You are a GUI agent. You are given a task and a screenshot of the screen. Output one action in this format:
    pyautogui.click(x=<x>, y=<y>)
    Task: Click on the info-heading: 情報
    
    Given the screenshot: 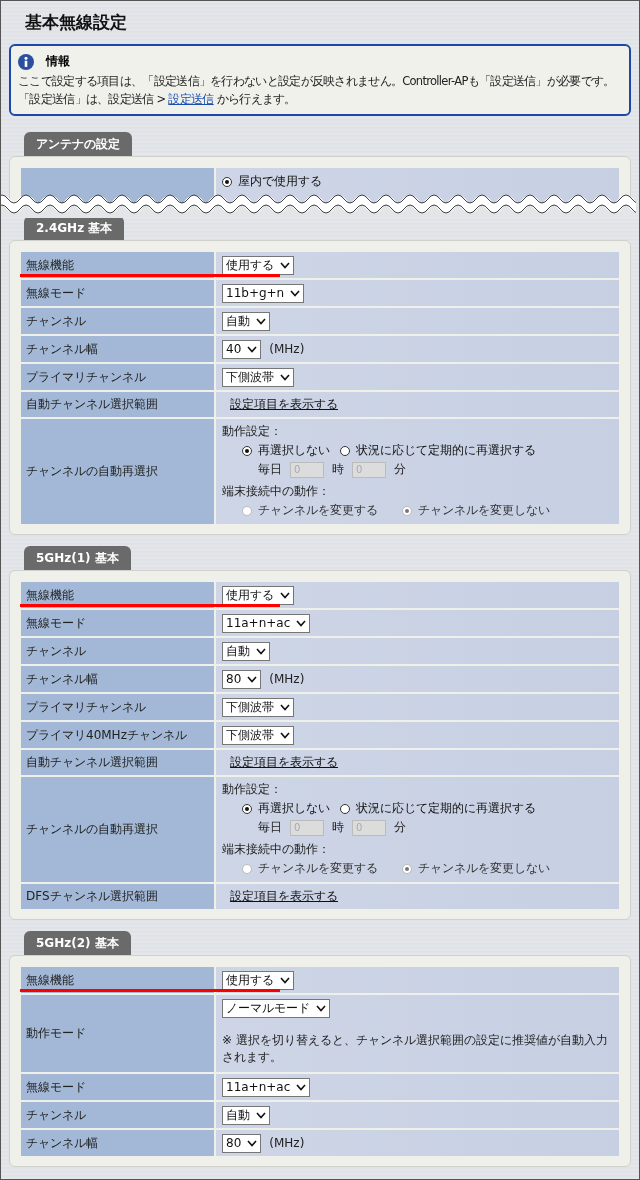 What is the action you would take?
    pyautogui.click(x=58, y=61)
    